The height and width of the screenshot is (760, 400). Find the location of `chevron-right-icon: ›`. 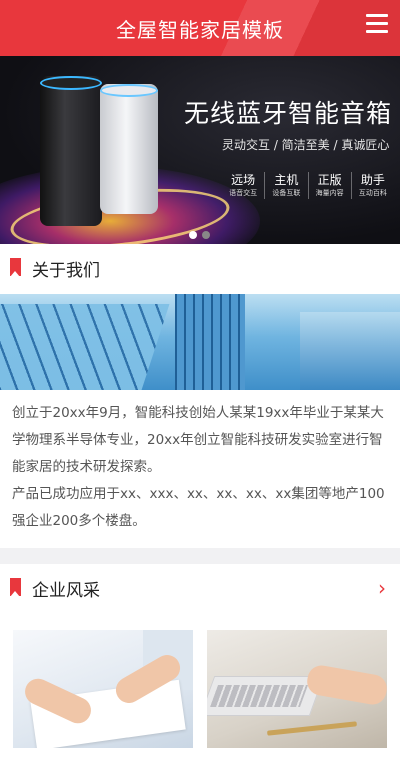

chevron-right-icon: › is located at coordinates (382, 588).